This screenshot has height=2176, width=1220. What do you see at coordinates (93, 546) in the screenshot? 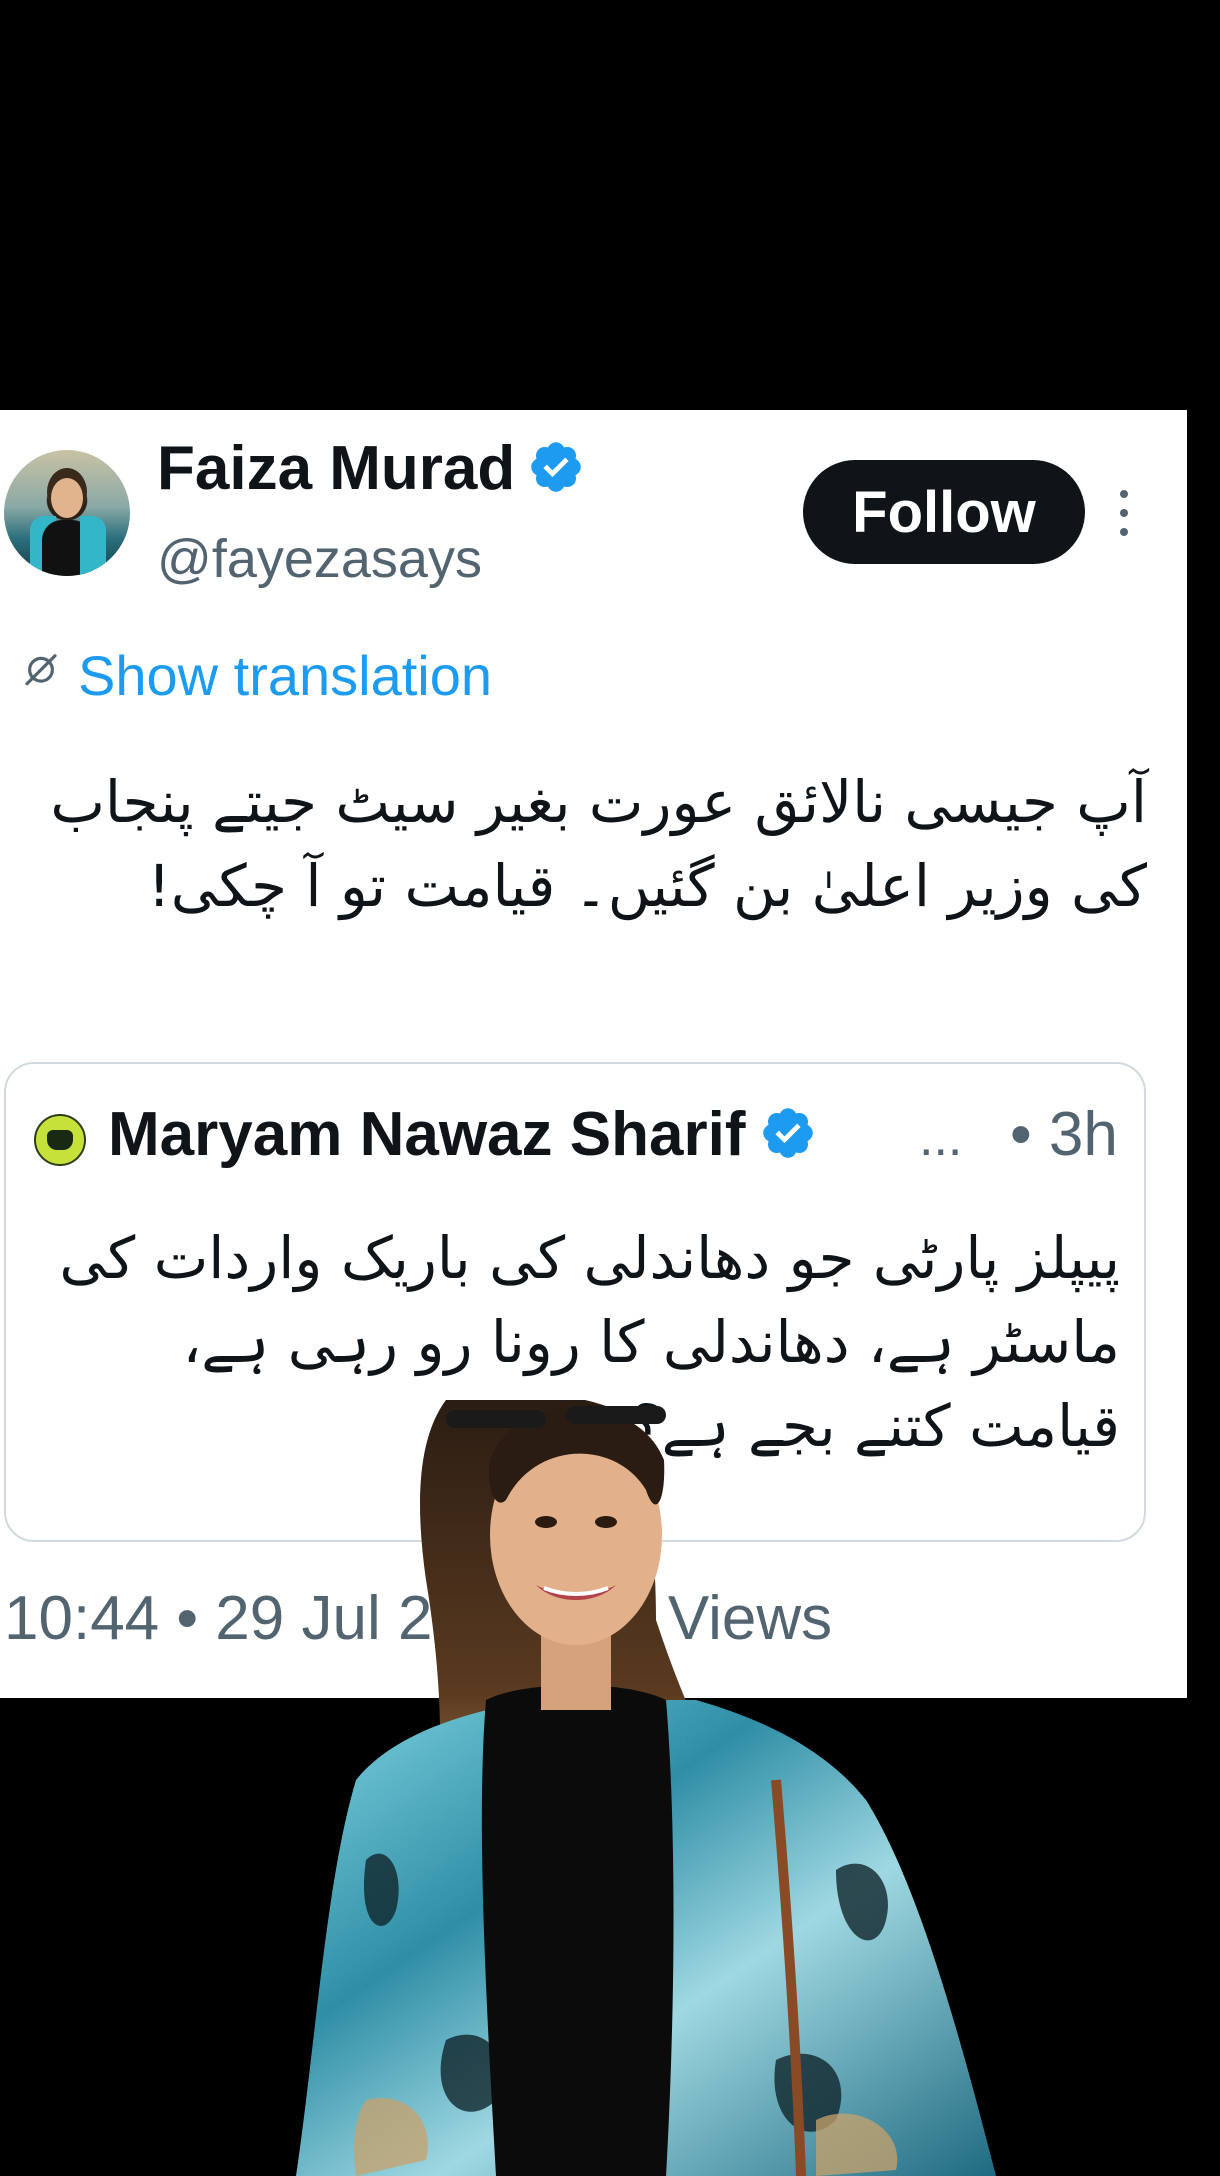
I see `avatar-scarf-right` at bounding box center [93, 546].